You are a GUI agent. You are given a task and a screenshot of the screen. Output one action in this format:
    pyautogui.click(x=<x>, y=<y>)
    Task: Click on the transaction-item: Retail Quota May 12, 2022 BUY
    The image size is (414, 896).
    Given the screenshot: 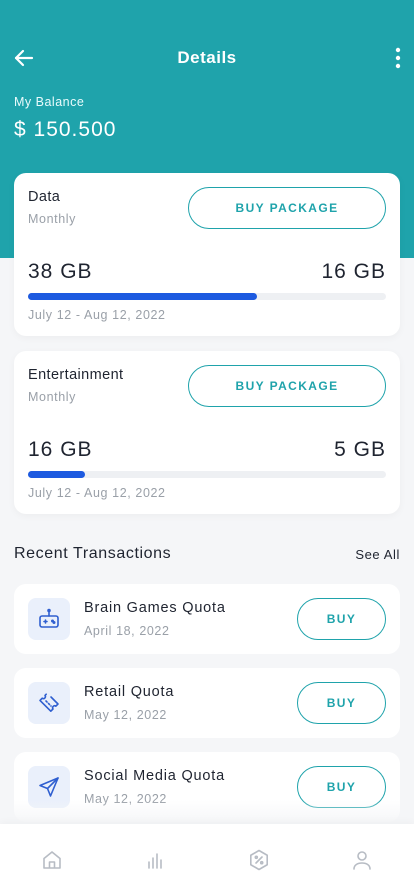 What is the action you would take?
    pyautogui.click(x=207, y=703)
    